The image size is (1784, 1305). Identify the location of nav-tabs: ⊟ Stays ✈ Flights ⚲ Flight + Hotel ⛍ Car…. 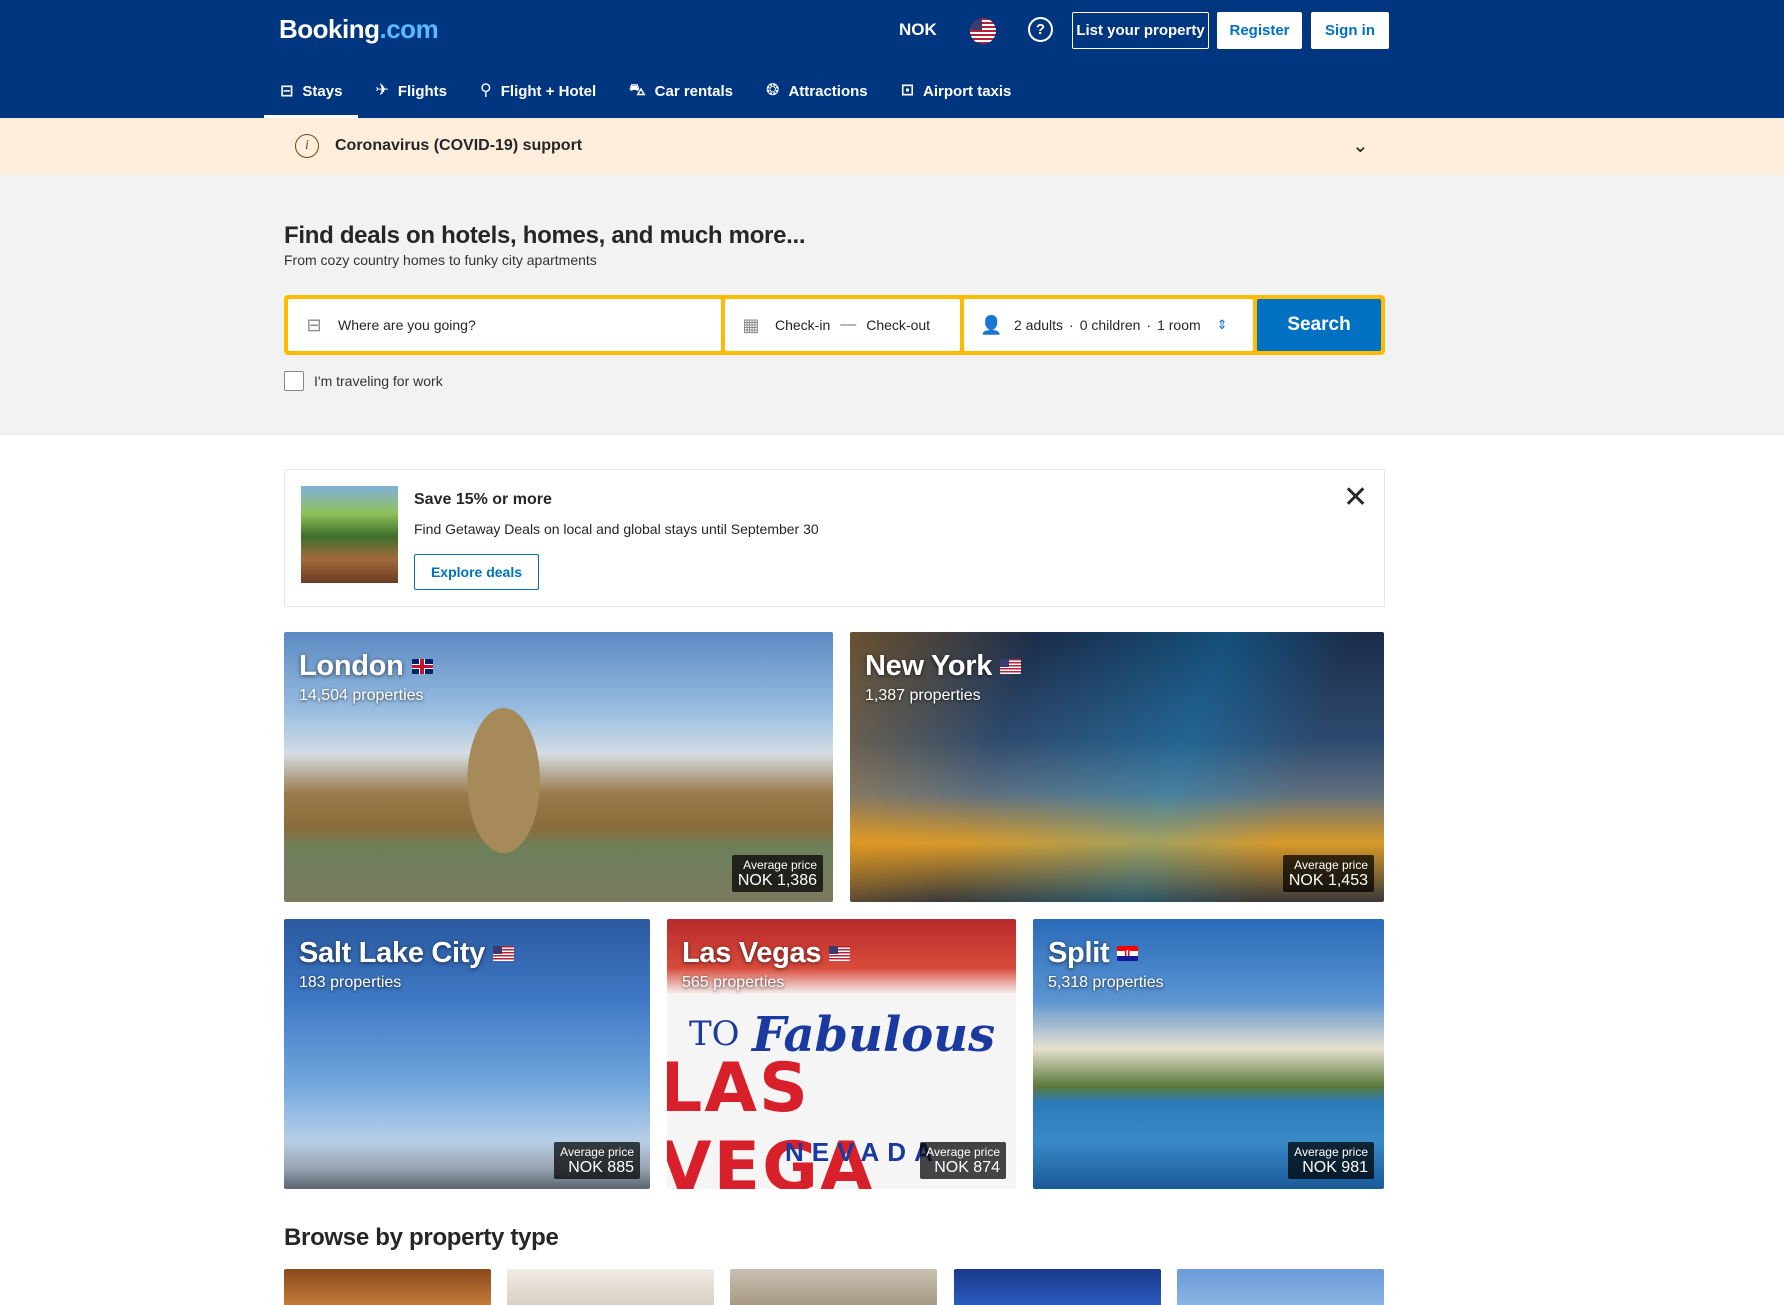
(646, 93).